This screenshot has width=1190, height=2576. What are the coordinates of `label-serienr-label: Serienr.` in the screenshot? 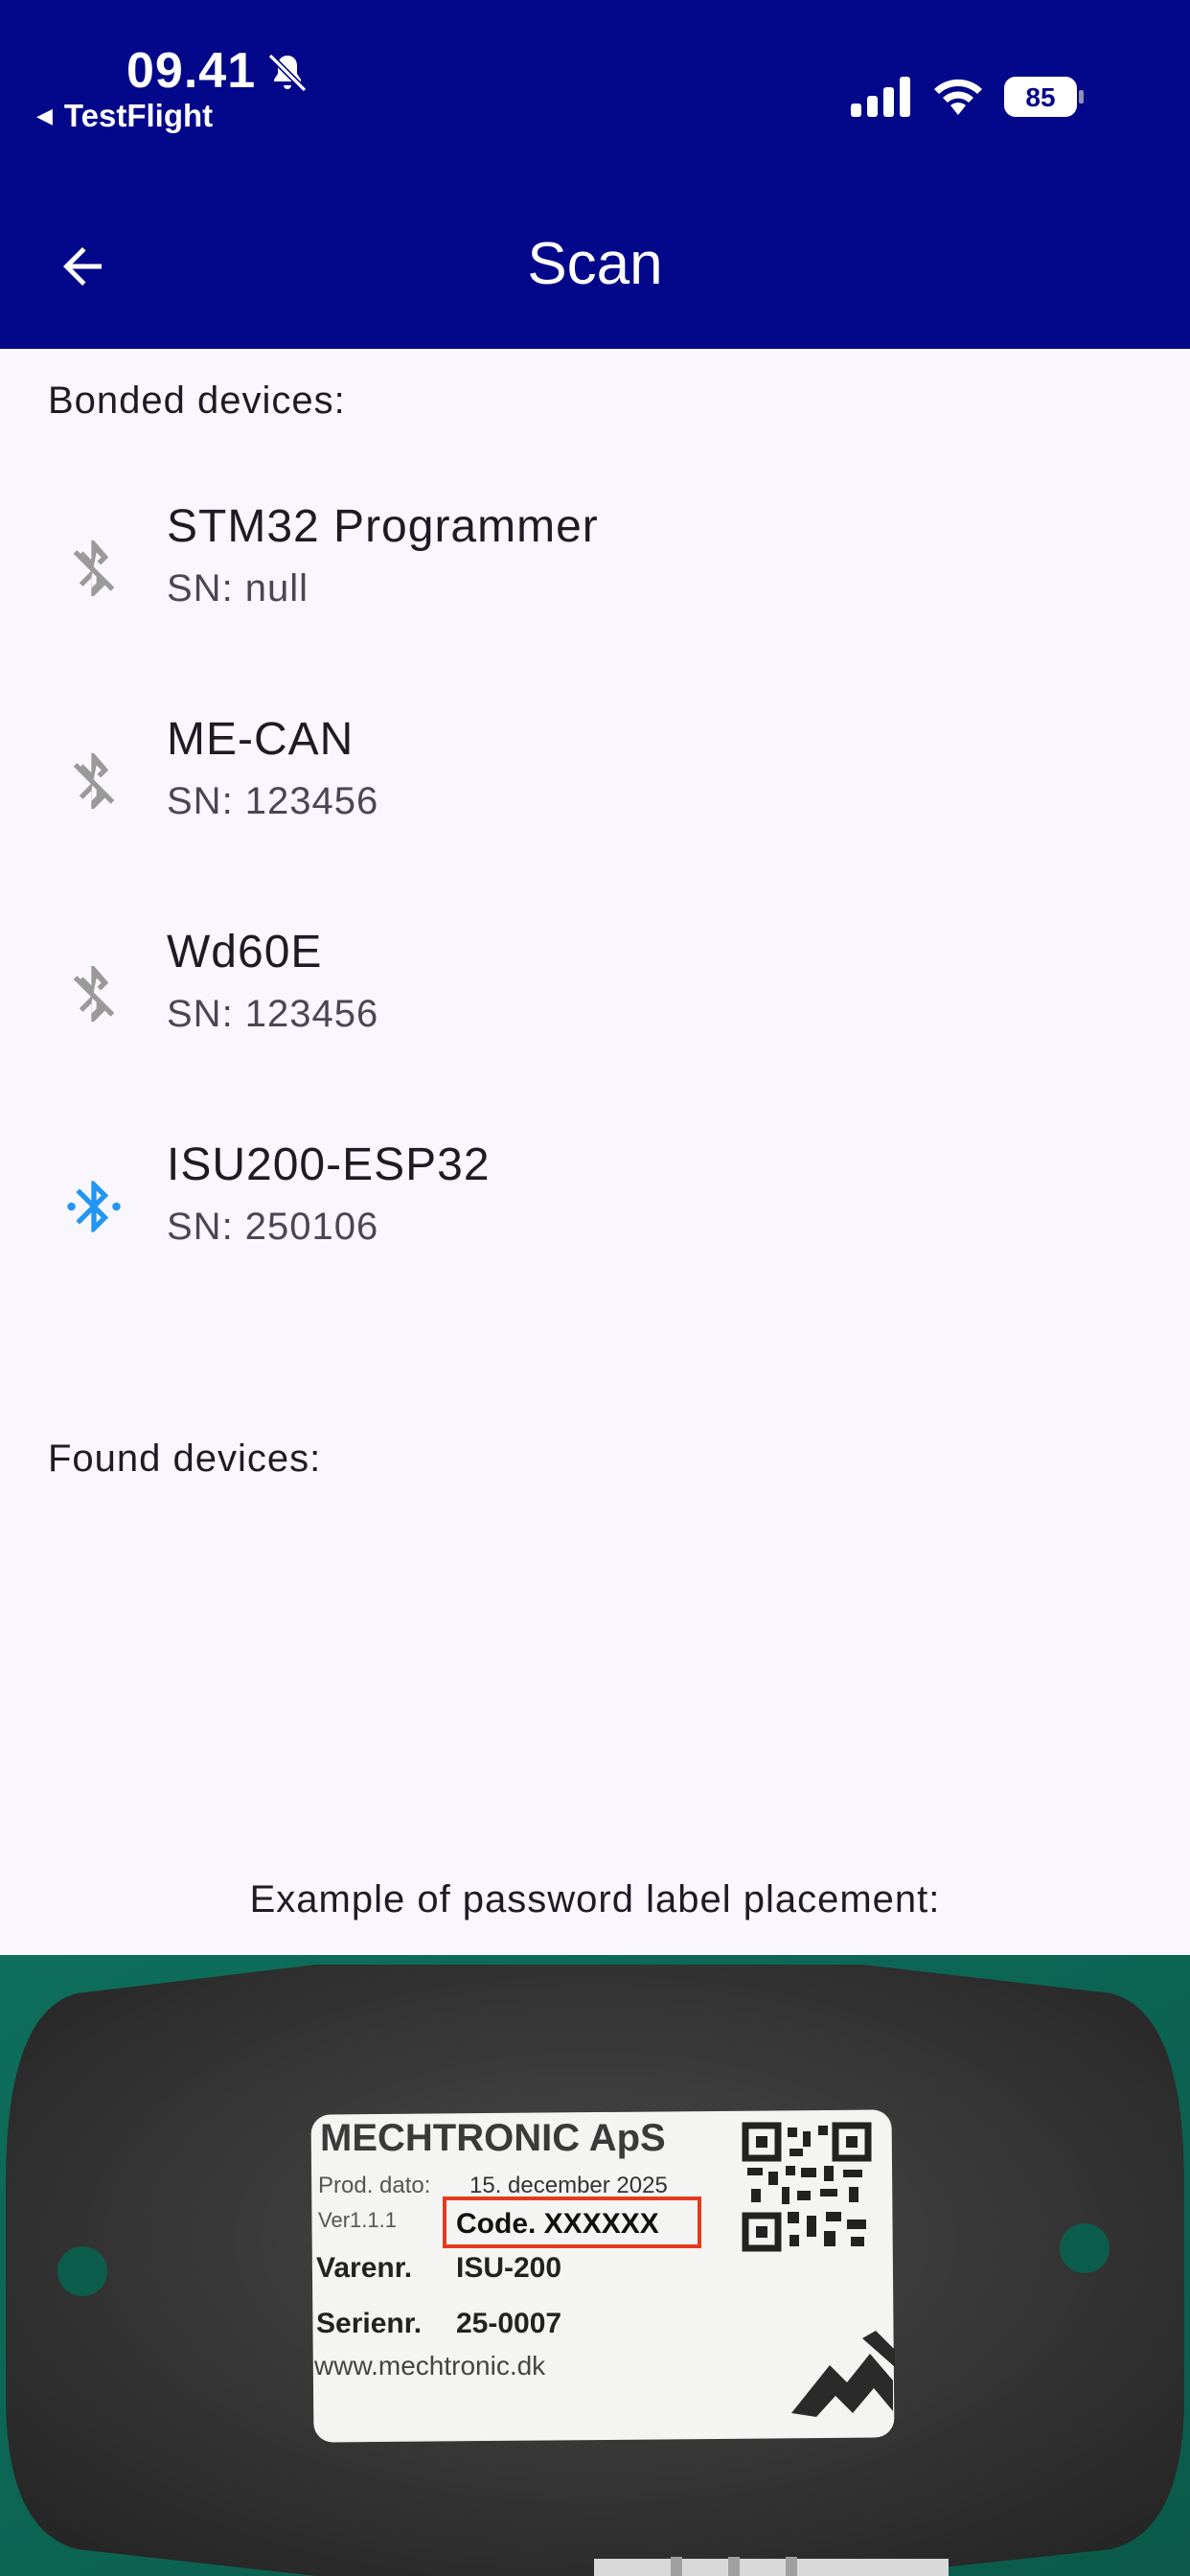 It's located at (369, 2323).